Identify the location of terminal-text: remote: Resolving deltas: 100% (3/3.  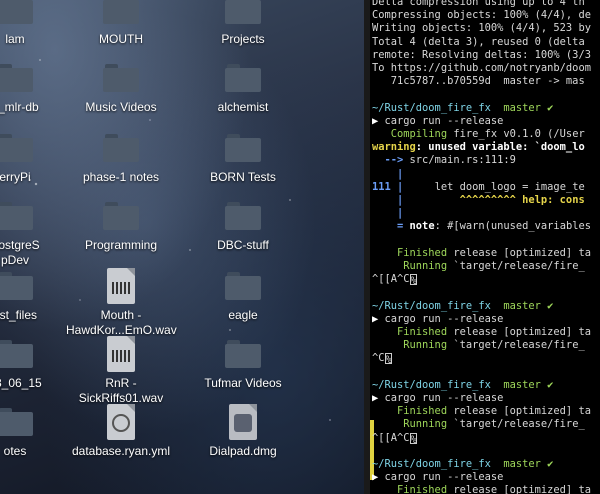
(481, 54).